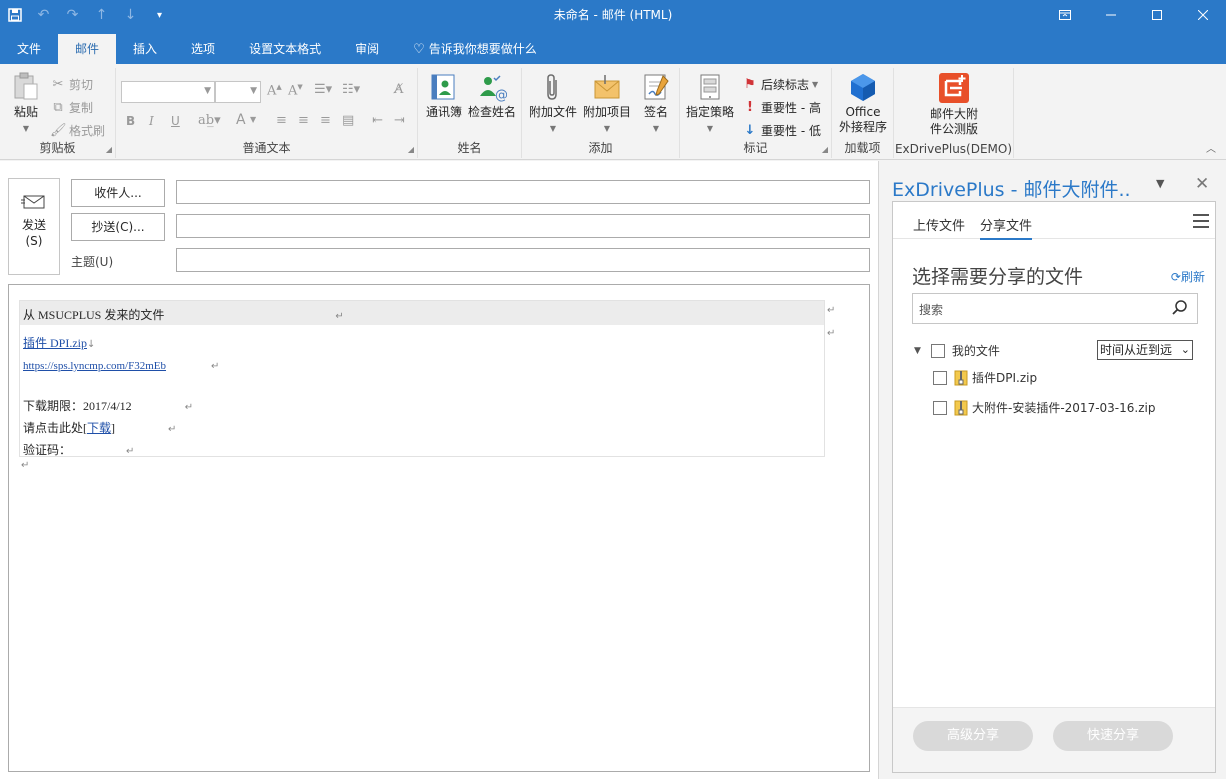  What do you see at coordinates (29, 49) in the screenshot?
I see `tab-file: 文件` at bounding box center [29, 49].